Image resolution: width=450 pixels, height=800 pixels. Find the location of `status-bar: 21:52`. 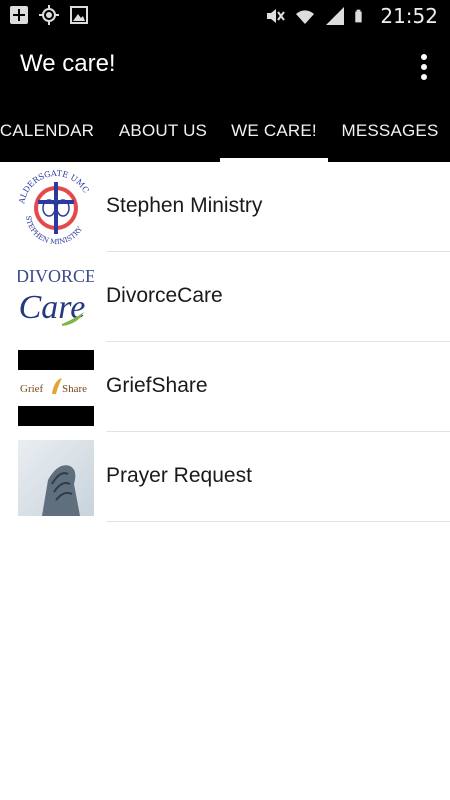

status-bar: 21:52 is located at coordinates (225, 16).